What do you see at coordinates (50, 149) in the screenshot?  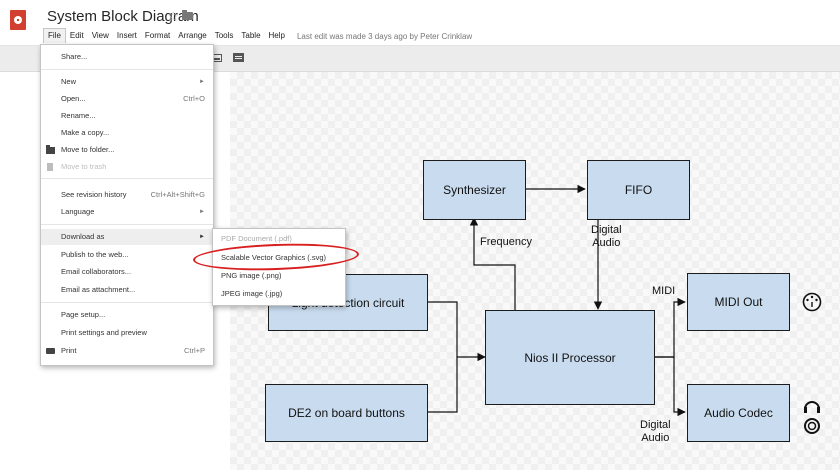 I see `folder-icon` at bounding box center [50, 149].